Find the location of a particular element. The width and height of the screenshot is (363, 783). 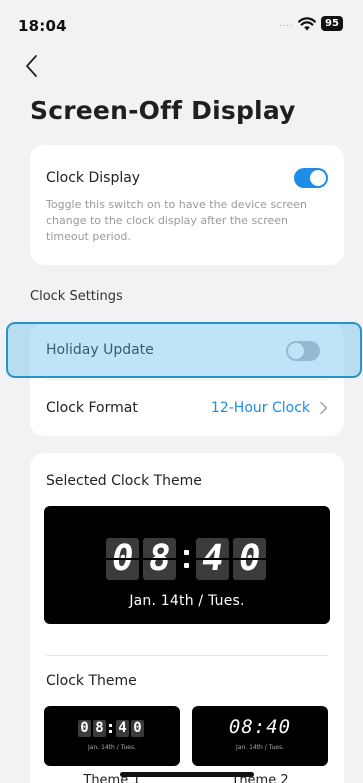

clock-settings-header: Clock Settings is located at coordinates (76, 296).